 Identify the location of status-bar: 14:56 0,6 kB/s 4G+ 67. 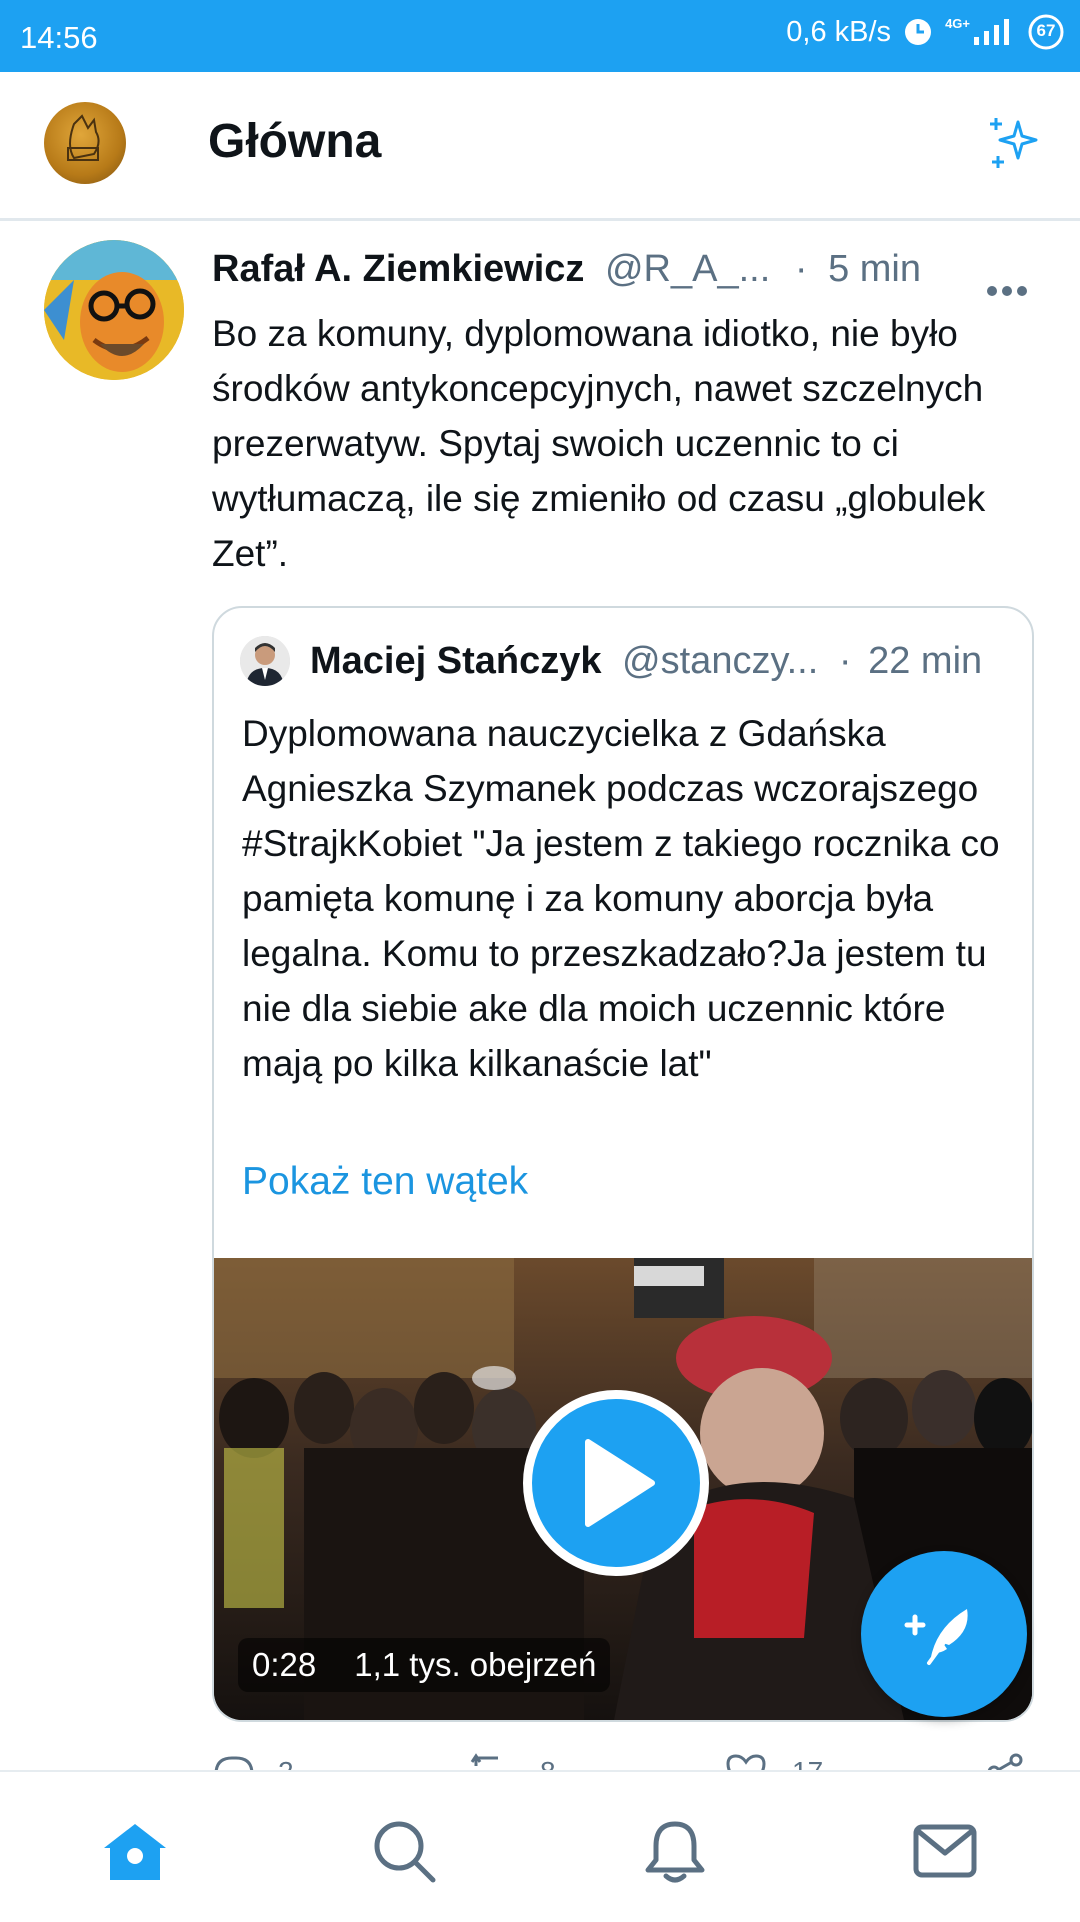
(540, 36).